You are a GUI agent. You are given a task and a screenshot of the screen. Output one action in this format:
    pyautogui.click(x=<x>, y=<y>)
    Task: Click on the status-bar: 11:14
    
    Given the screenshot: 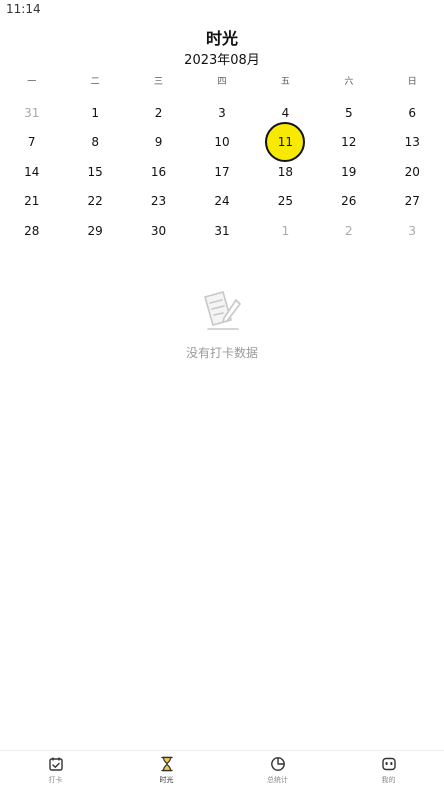 What is the action you would take?
    pyautogui.click(x=222, y=10)
    